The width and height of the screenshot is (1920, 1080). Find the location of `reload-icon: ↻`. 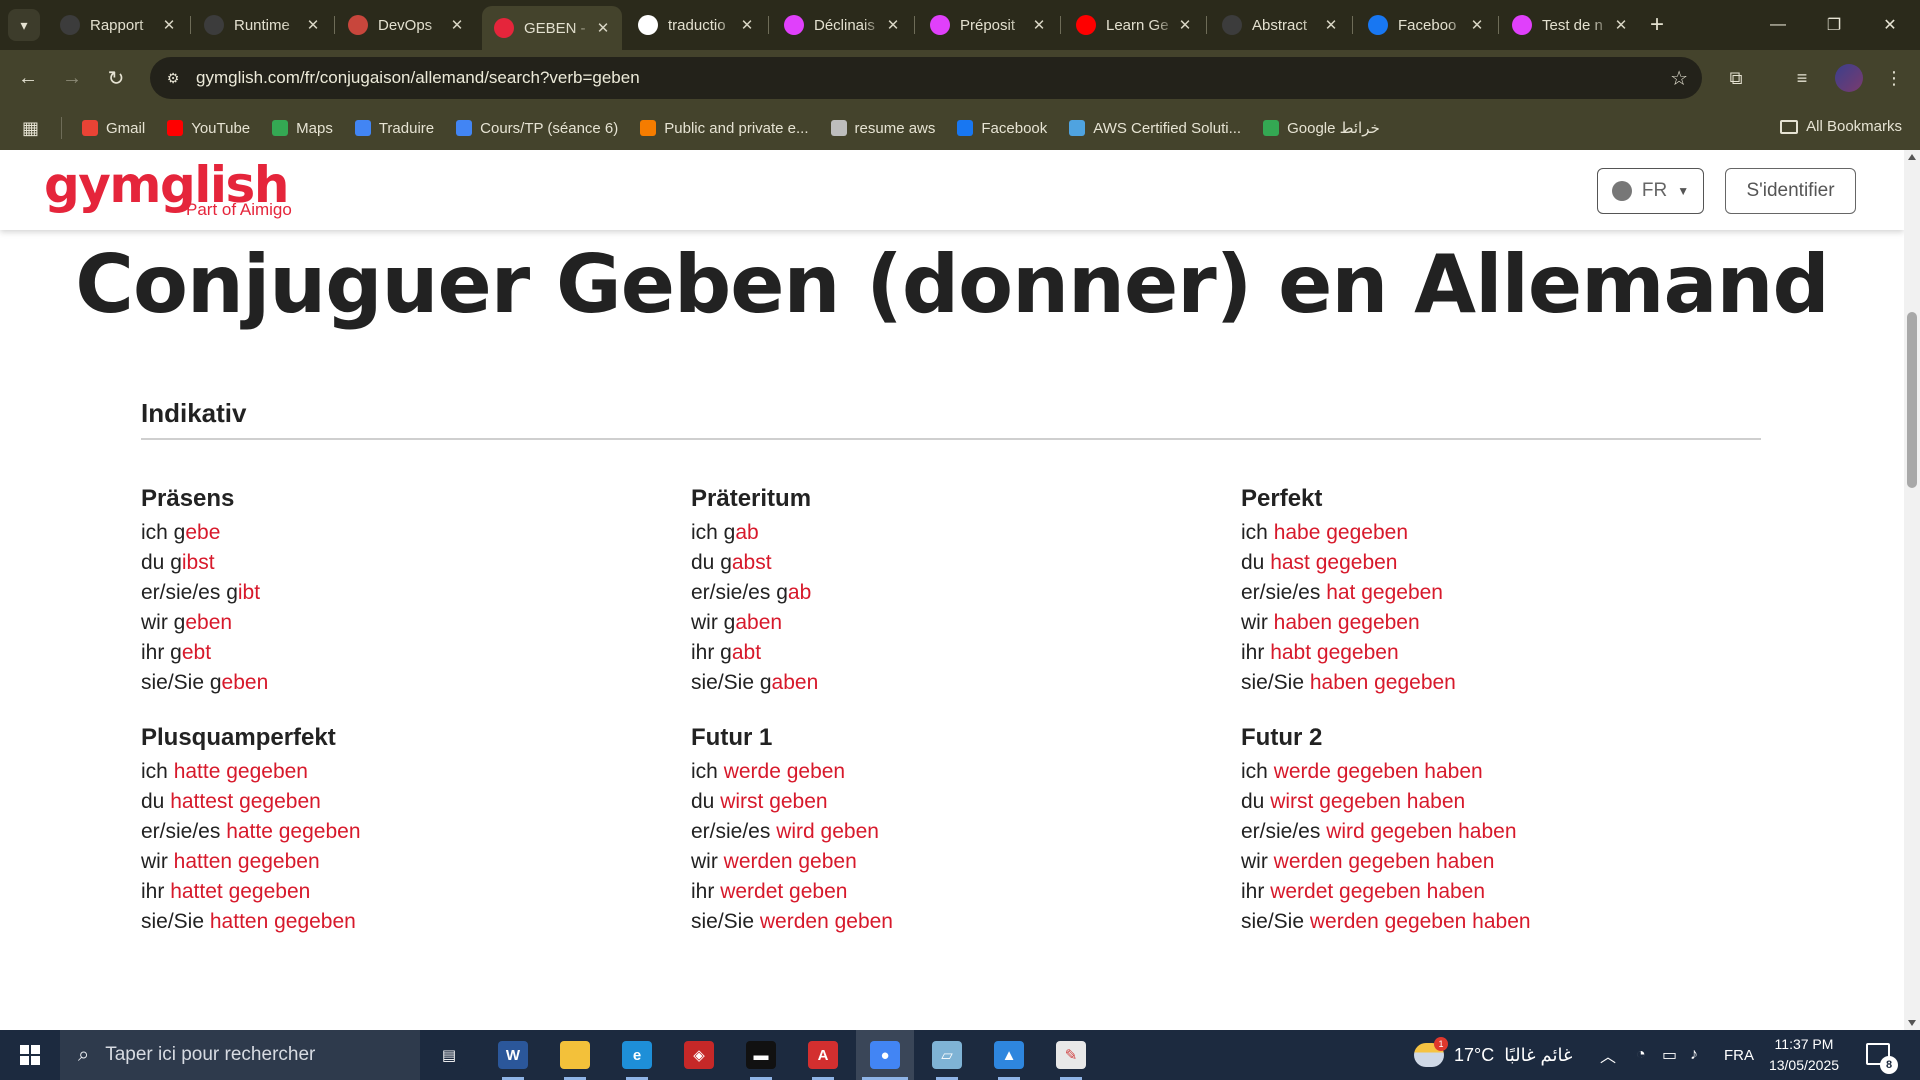

reload-icon: ↻ is located at coordinates (116, 78).